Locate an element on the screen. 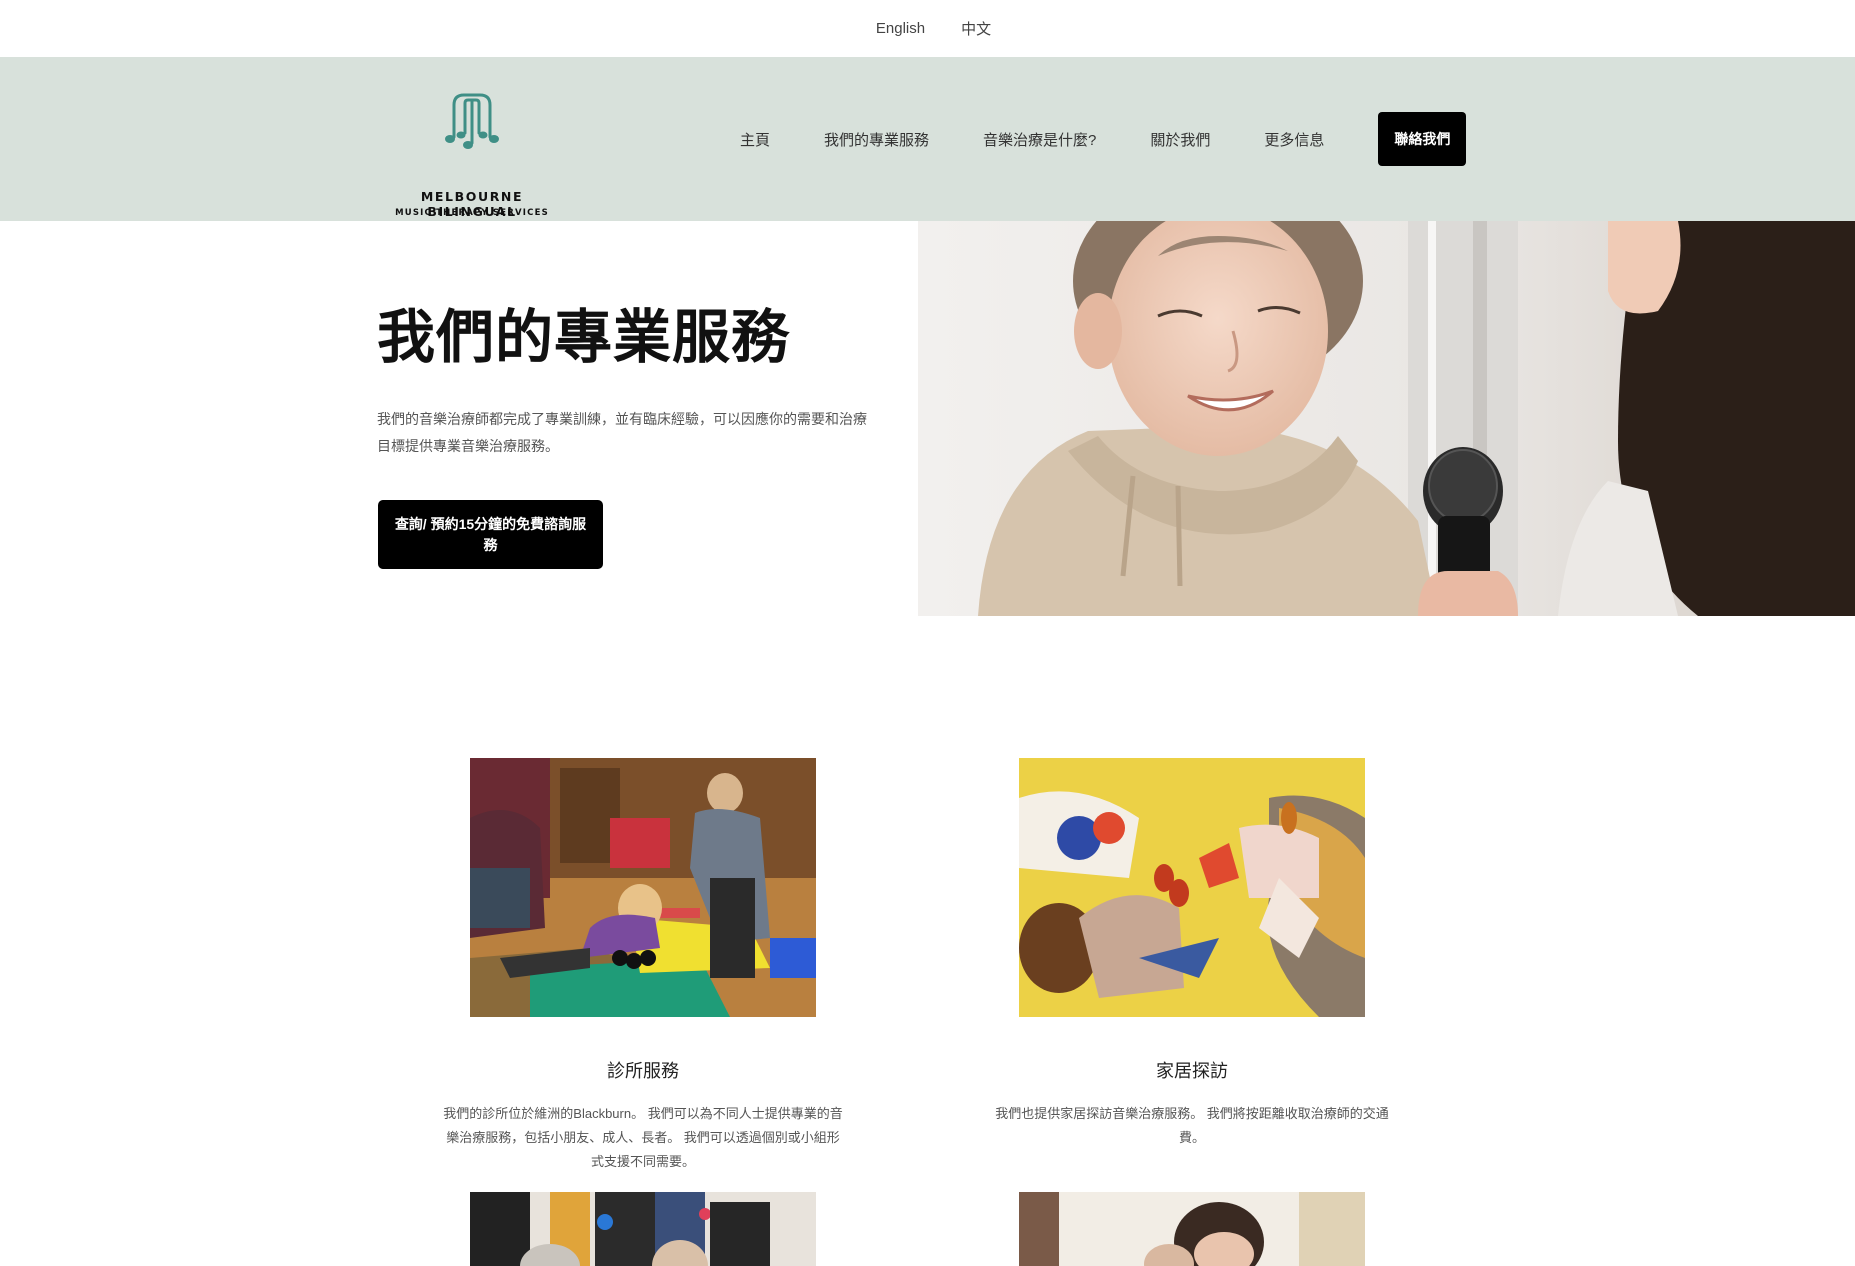 The image size is (1855, 1266). nav-more-info: 更多信息 is located at coordinates (1294, 139).